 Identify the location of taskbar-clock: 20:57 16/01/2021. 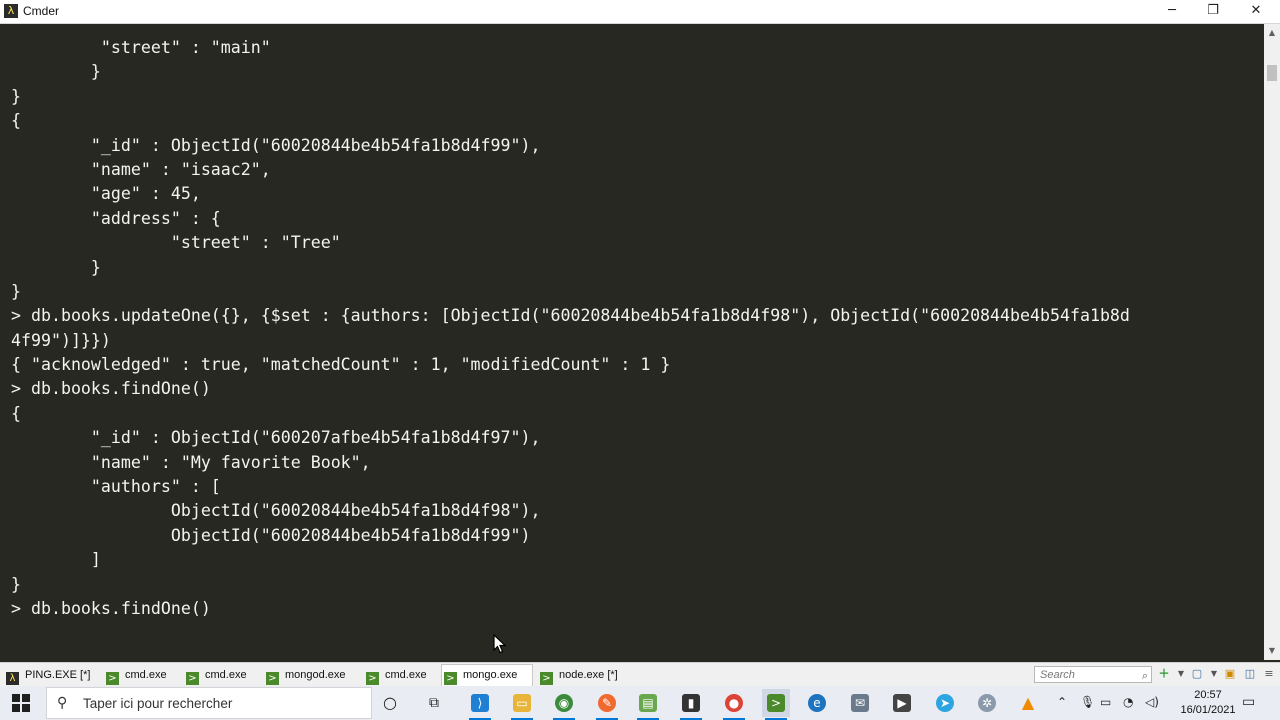
(1208, 703).